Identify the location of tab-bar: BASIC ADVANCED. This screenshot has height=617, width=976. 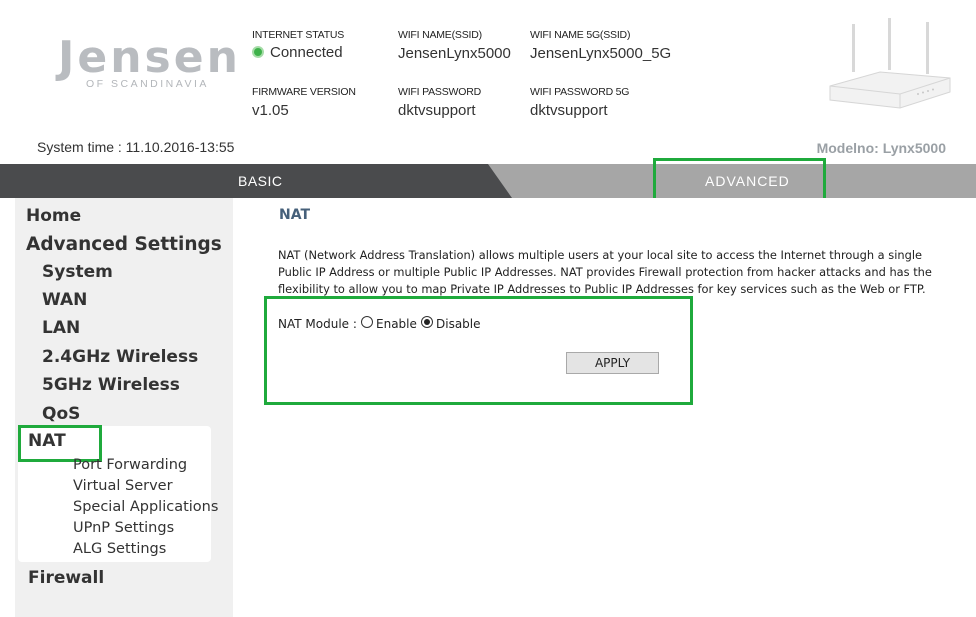
(488, 181).